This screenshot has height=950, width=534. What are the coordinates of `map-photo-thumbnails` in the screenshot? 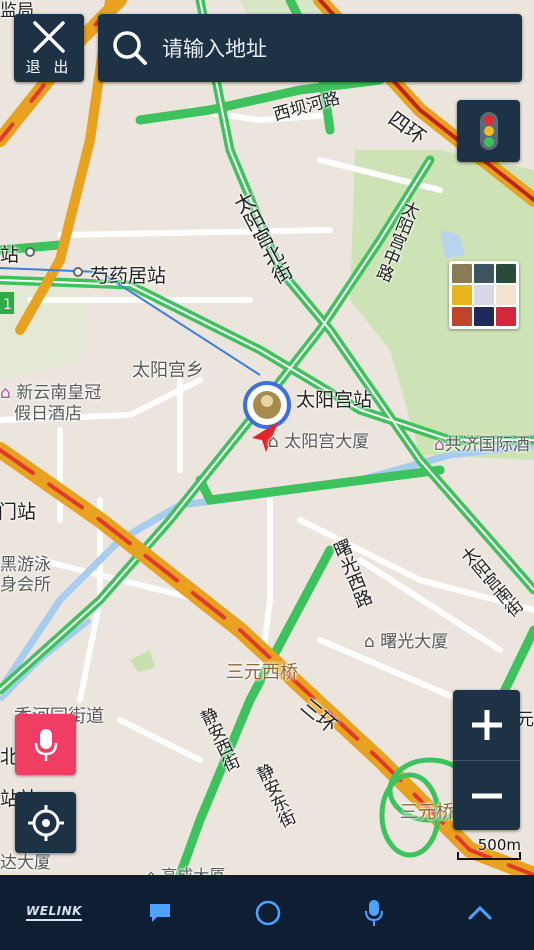 It's located at (484, 295).